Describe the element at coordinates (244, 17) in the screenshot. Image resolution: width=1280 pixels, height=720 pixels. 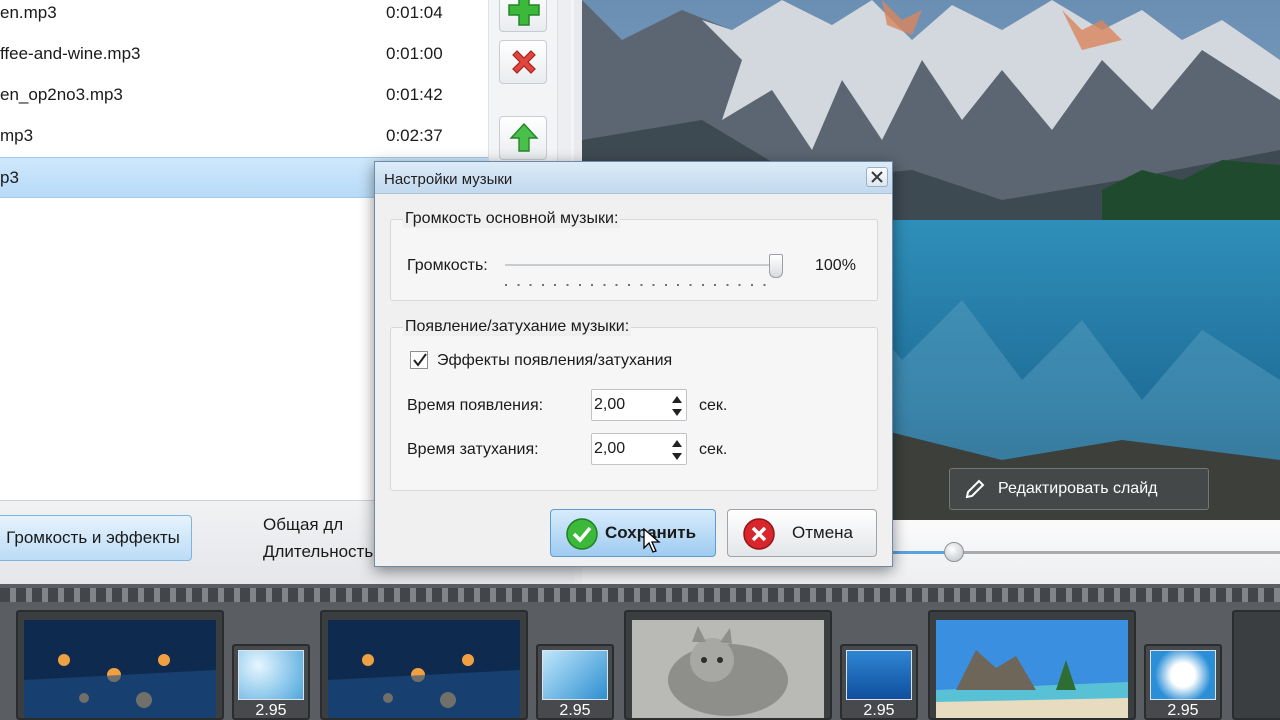
I see `track-row: en.mp3 0:01:04` at that location.